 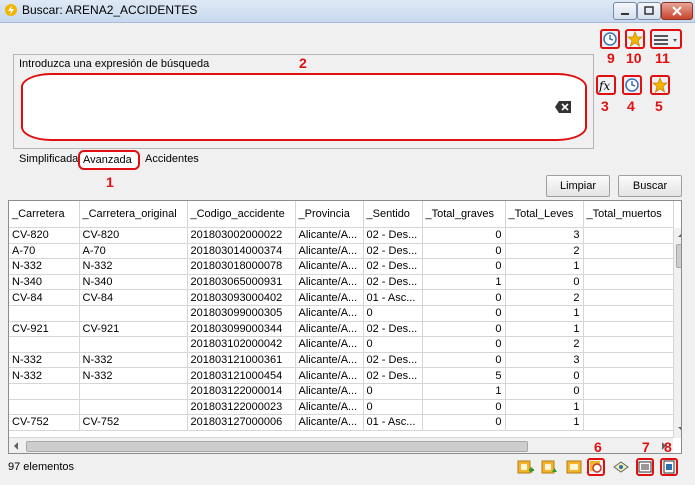 What do you see at coordinates (48, 160) in the screenshot?
I see `tab-simplificada: Simplificada` at bounding box center [48, 160].